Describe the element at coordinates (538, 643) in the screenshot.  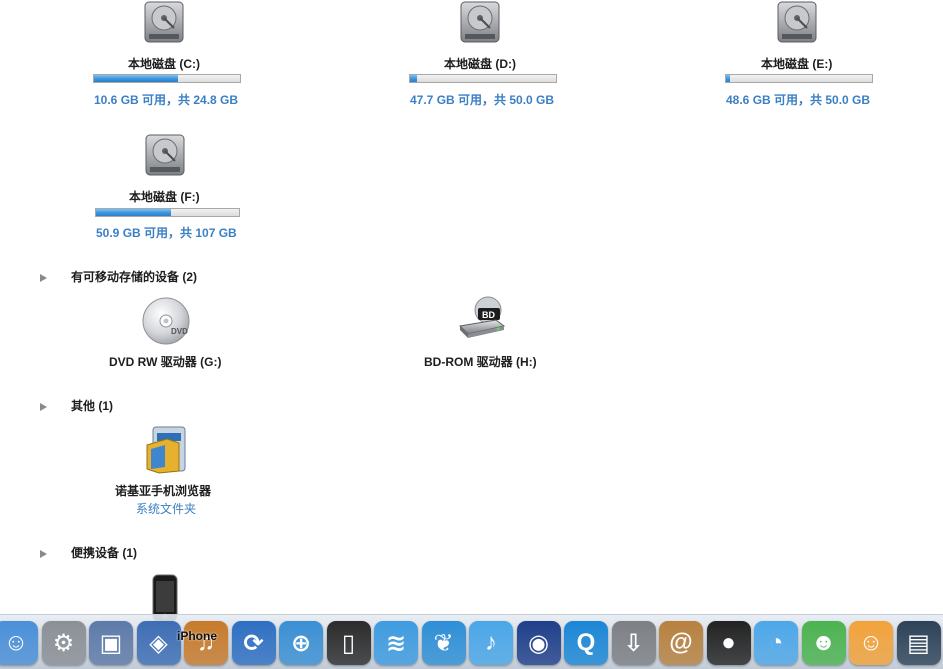
I see `media-icon: ◉` at that location.